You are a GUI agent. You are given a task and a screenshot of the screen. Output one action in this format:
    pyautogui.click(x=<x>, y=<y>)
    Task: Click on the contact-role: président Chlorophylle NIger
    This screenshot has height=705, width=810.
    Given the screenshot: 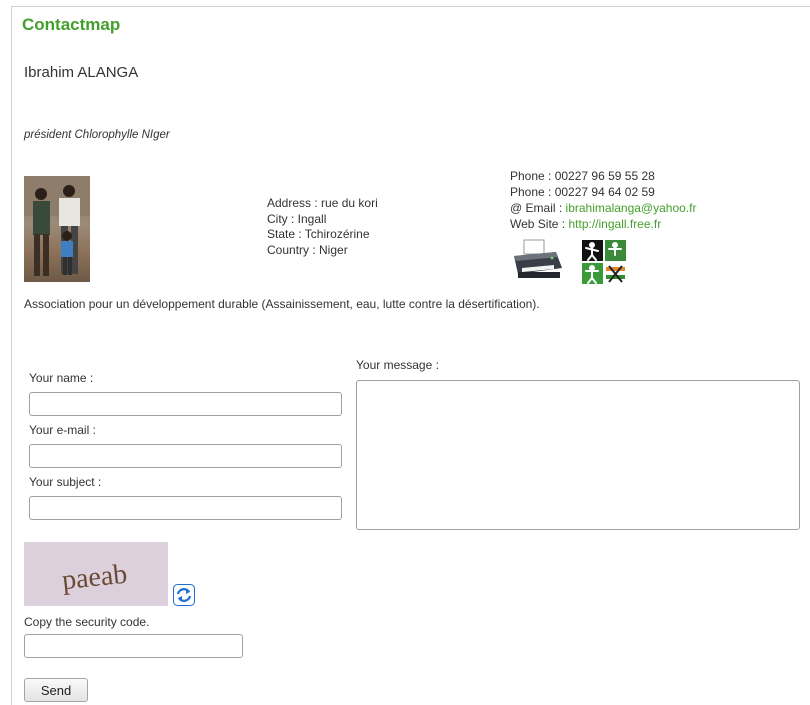 What is the action you would take?
    pyautogui.click(x=97, y=135)
    